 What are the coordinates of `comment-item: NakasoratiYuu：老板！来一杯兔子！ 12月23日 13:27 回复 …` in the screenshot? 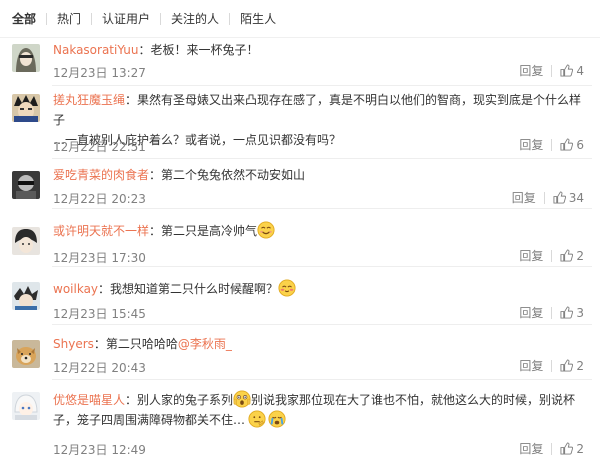 It's located at (300, 62).